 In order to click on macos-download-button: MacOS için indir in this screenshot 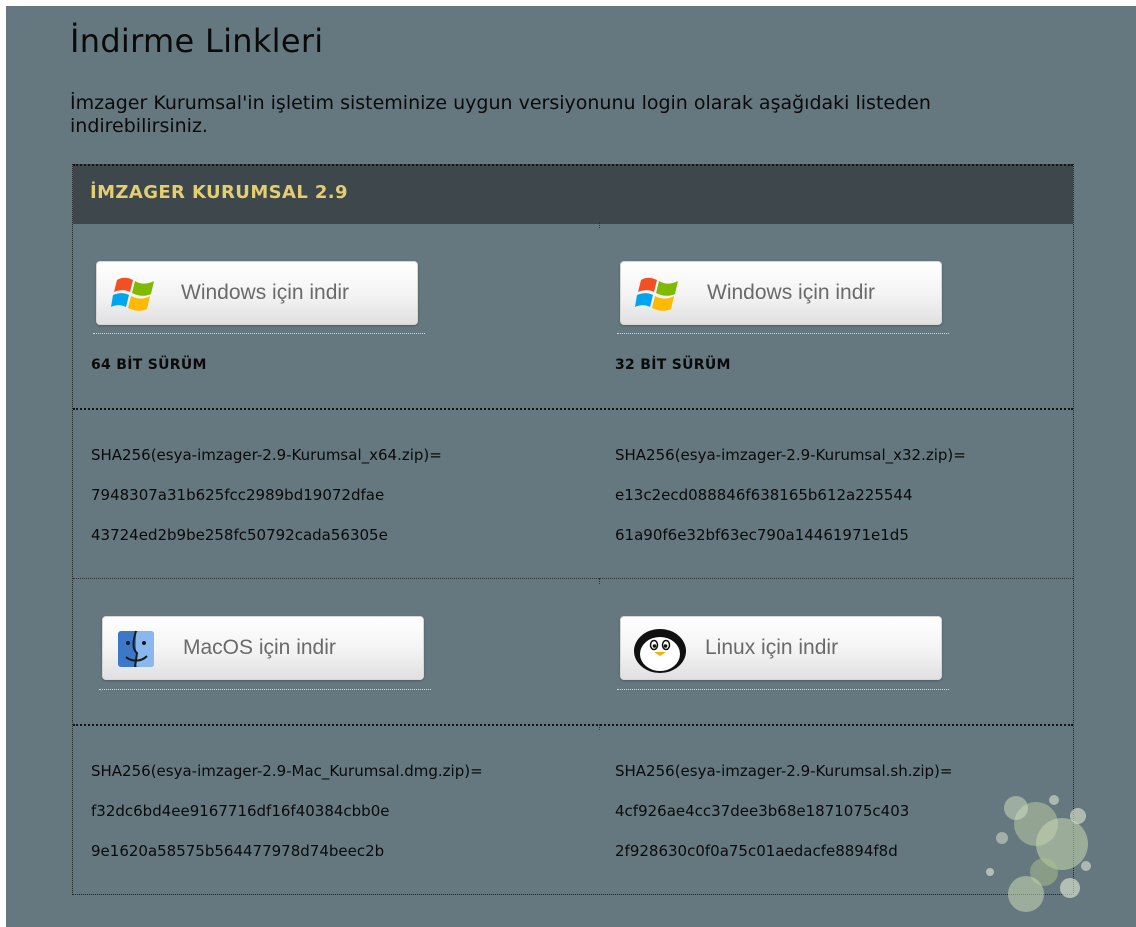, I will do `click(263, 648)`.